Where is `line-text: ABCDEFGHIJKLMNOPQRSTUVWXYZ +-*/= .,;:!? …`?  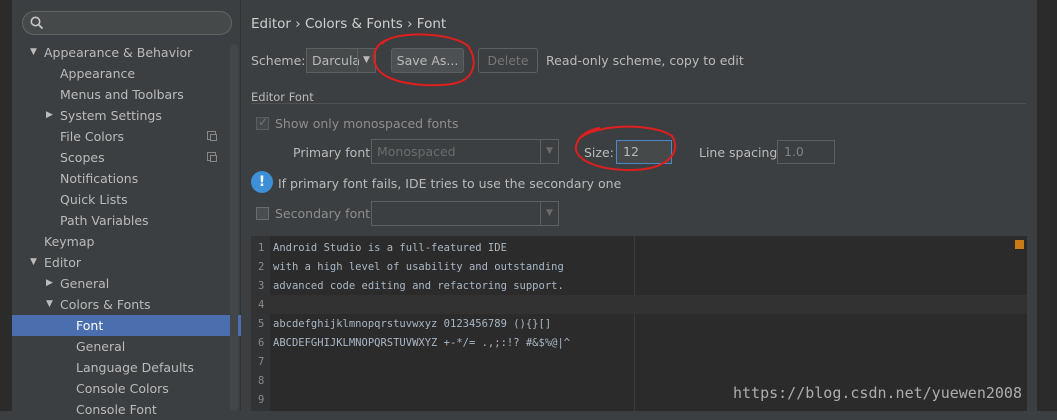
line-text: ABCDEFGHIJKLMNOPQRSTUVWXYZ +-*/= .,;:!? … is located at coordinates (422, 343).